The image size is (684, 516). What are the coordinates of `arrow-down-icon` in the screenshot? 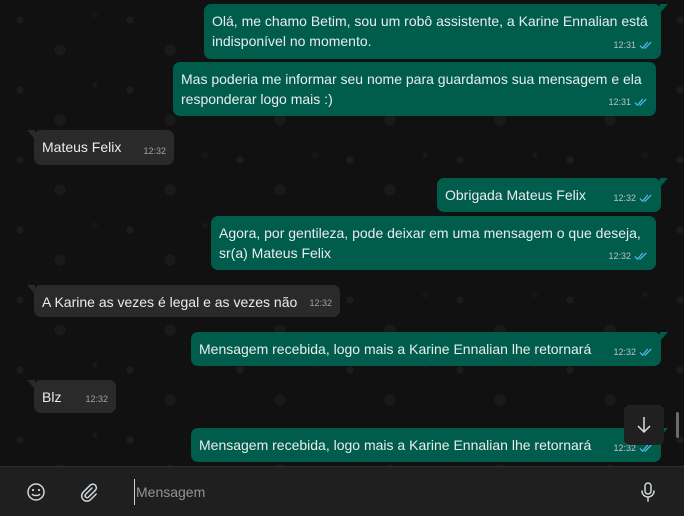 It's located at (644, 425).